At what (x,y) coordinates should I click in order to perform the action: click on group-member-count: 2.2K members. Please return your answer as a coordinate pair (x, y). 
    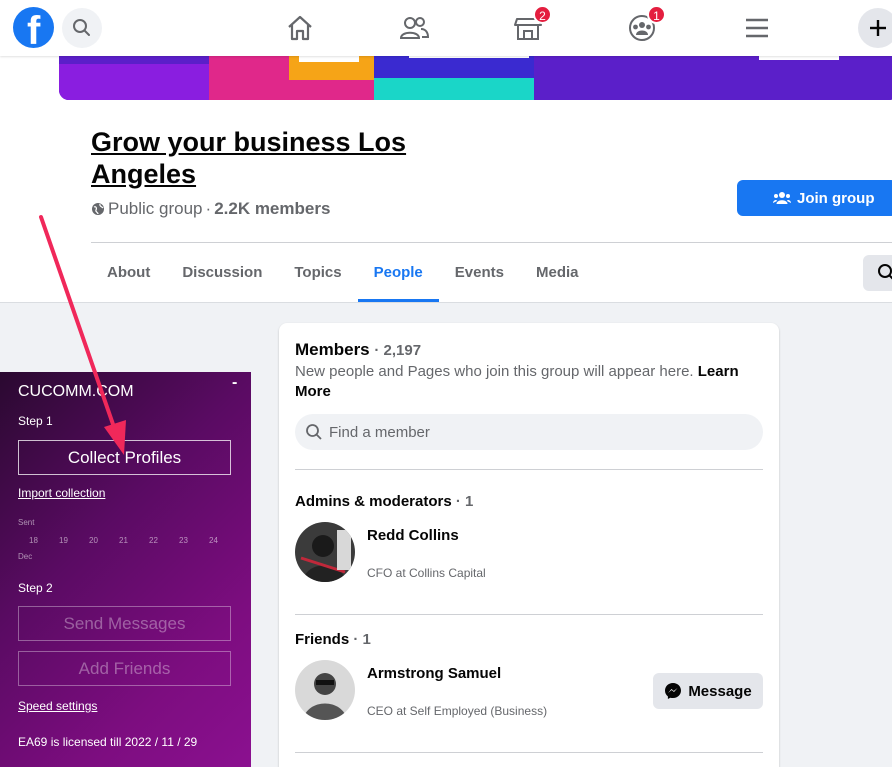
    Looking at the image, I should click on (272, 209).